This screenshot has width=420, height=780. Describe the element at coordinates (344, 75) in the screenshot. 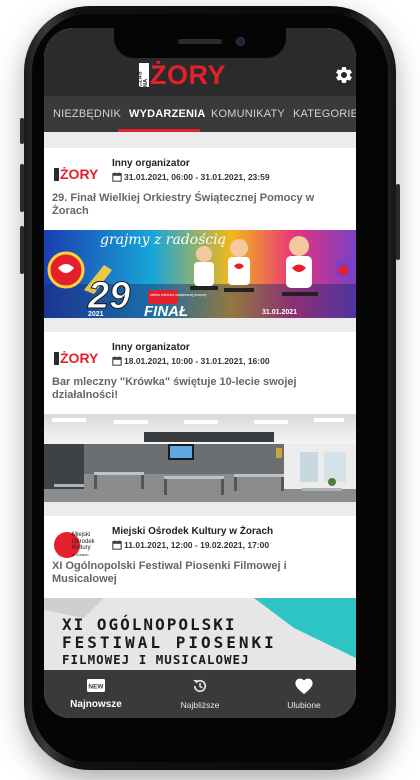

I see `gear-icon` at that location.